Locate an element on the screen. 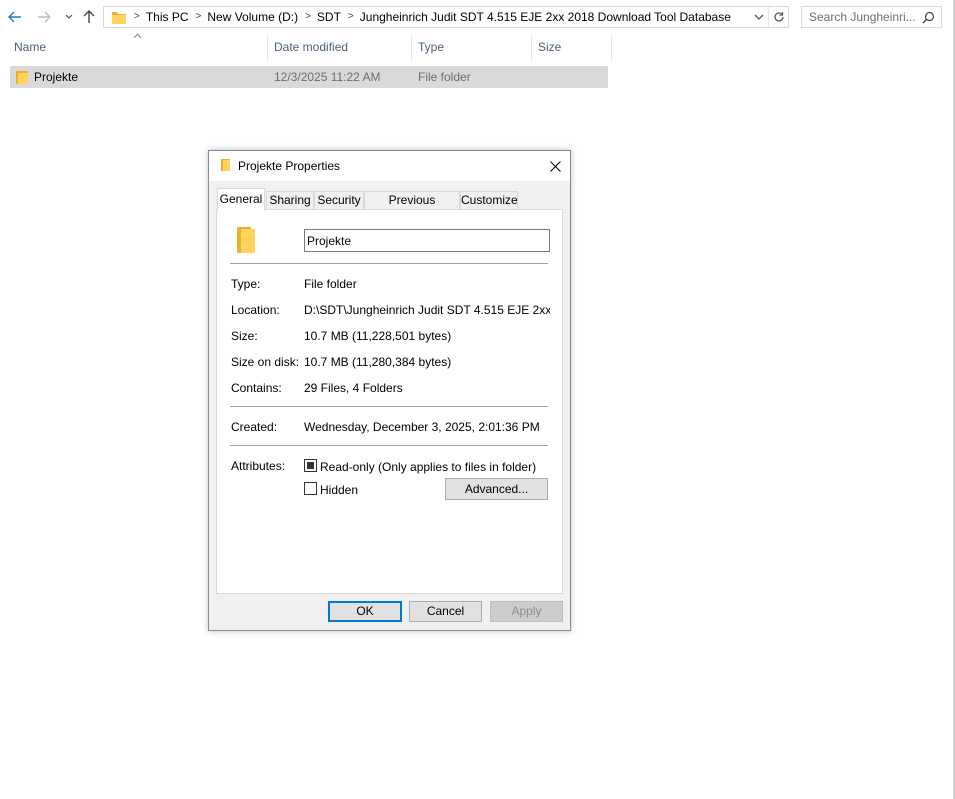 This screenshot has width=955, height=799. contains-label: Contains: is located at coordinates (256, 388).